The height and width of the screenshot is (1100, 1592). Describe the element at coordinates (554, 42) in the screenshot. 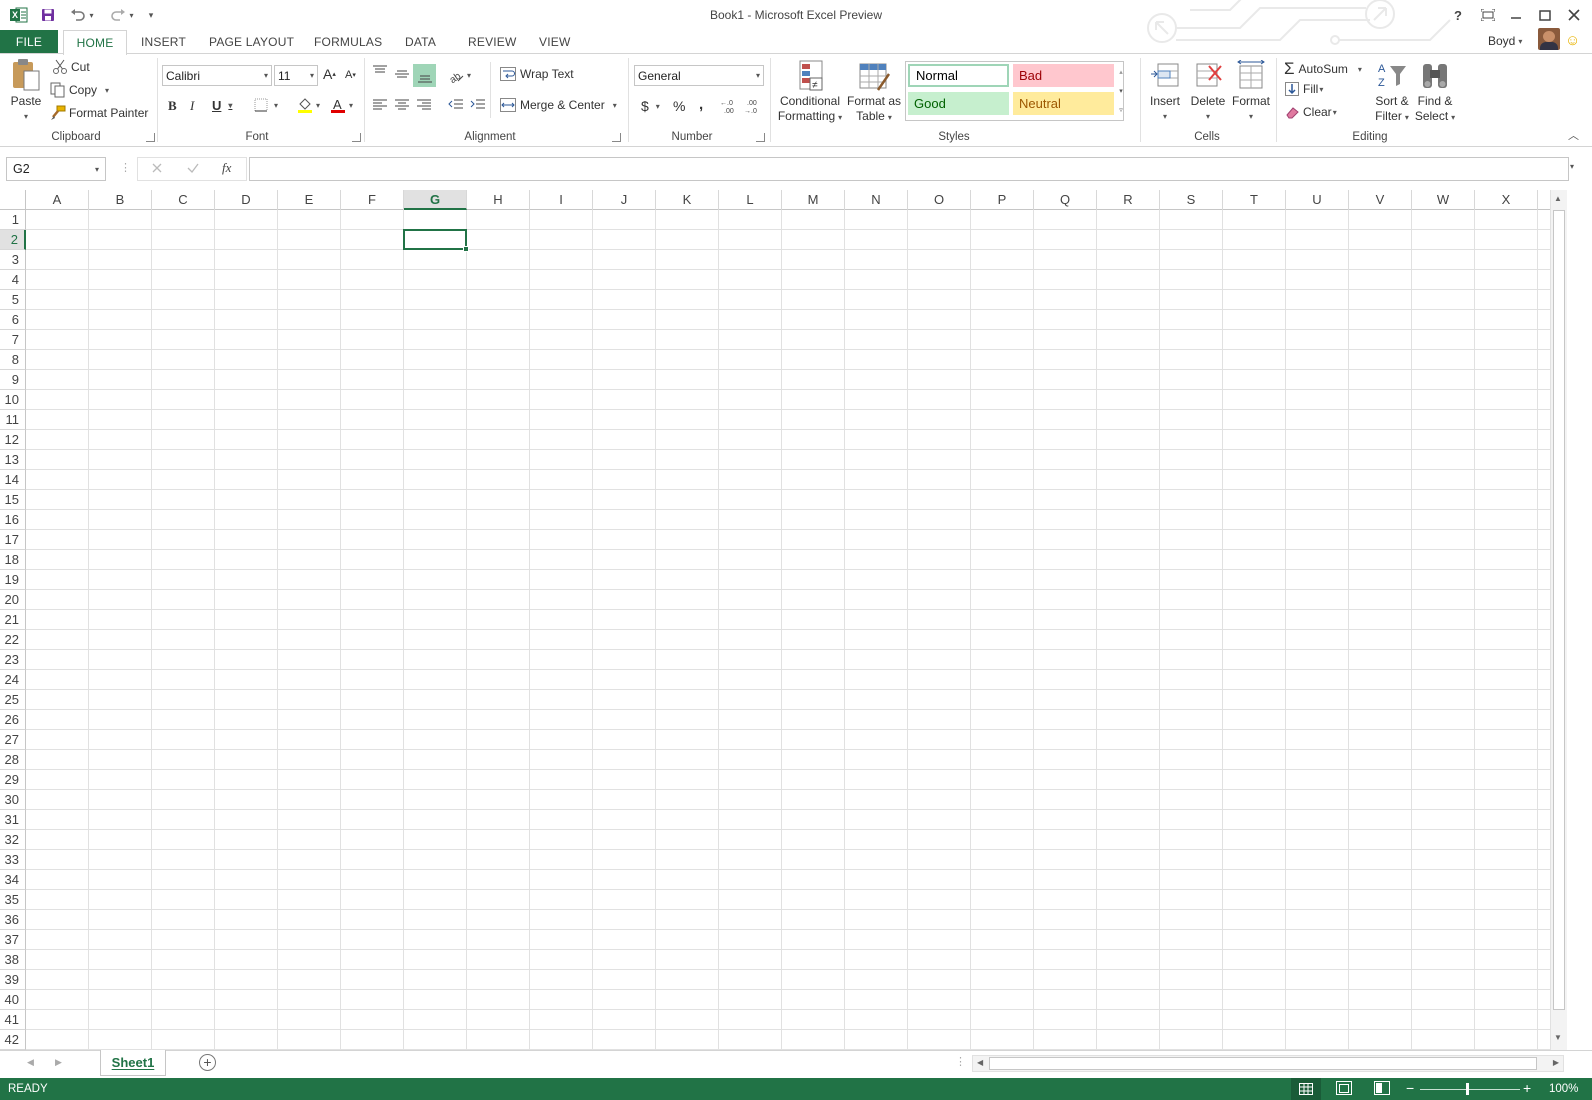

I see `tab-view: VIEW` at that location.